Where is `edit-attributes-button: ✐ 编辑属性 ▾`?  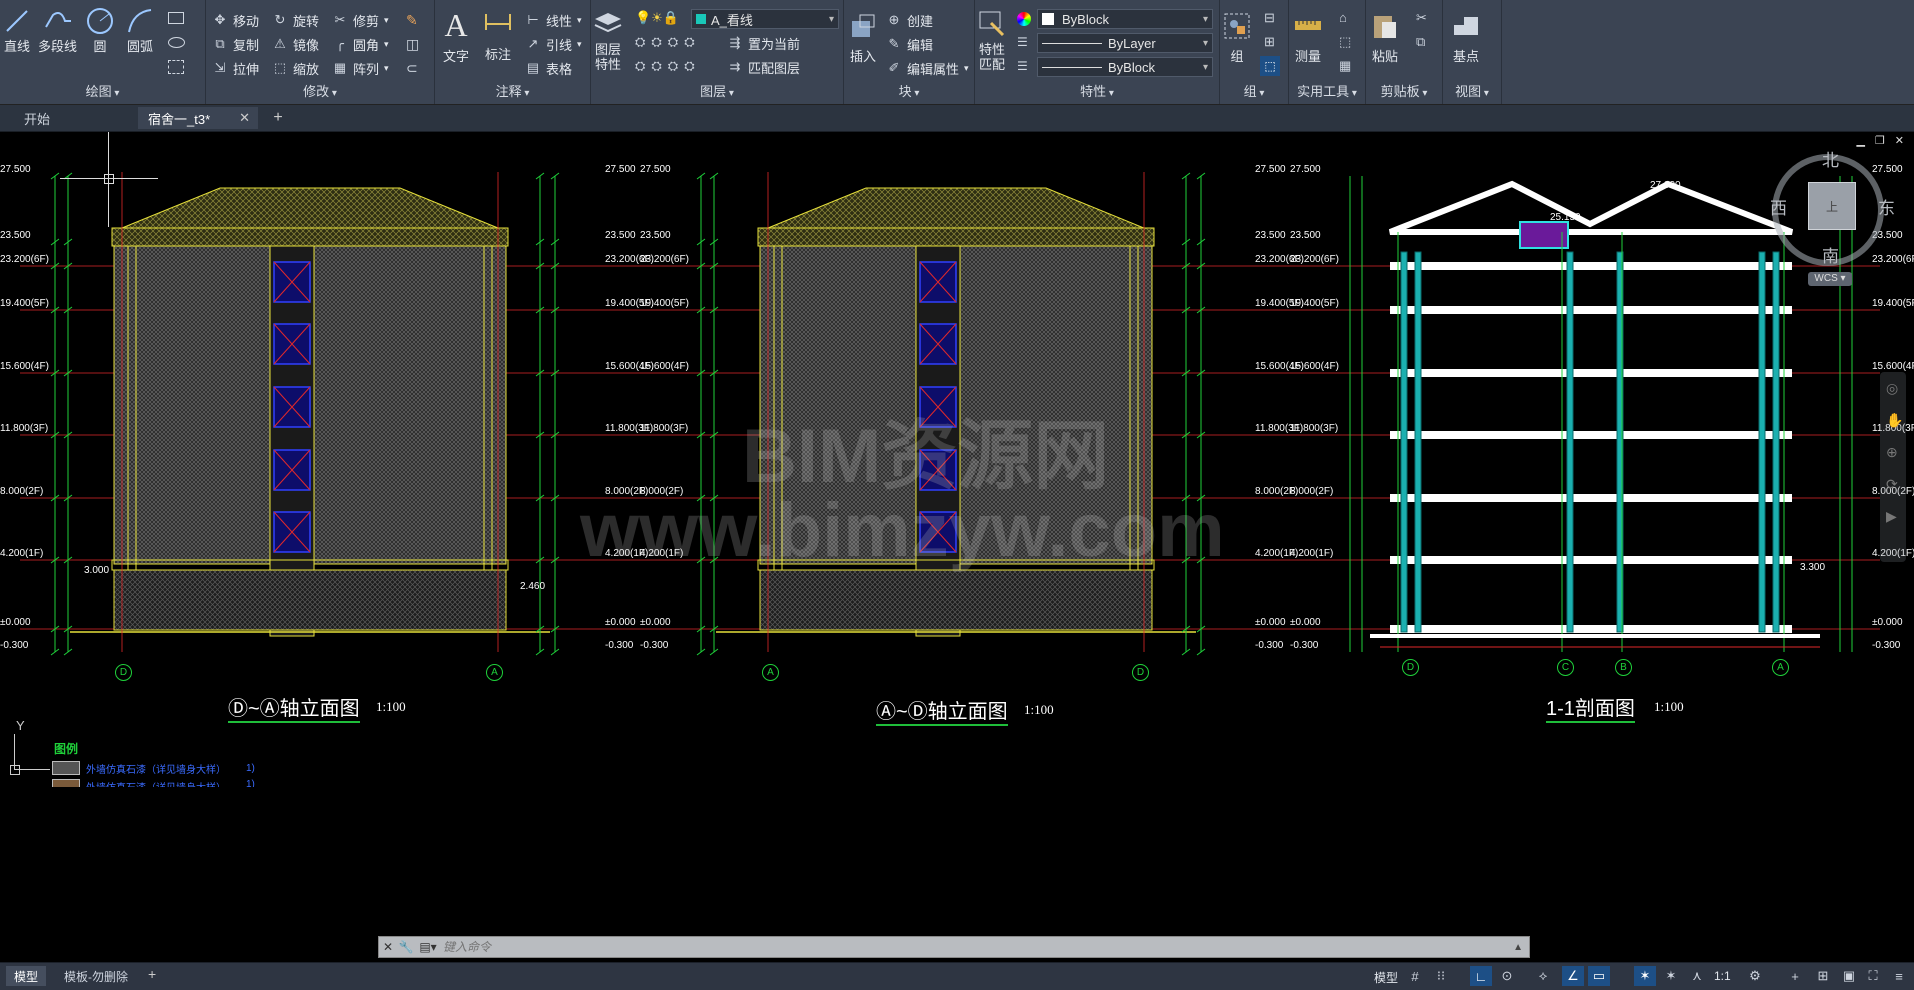 edit-attributes-button: ✐ 编辑属性 ▾ is located at coordinates (927, 68).